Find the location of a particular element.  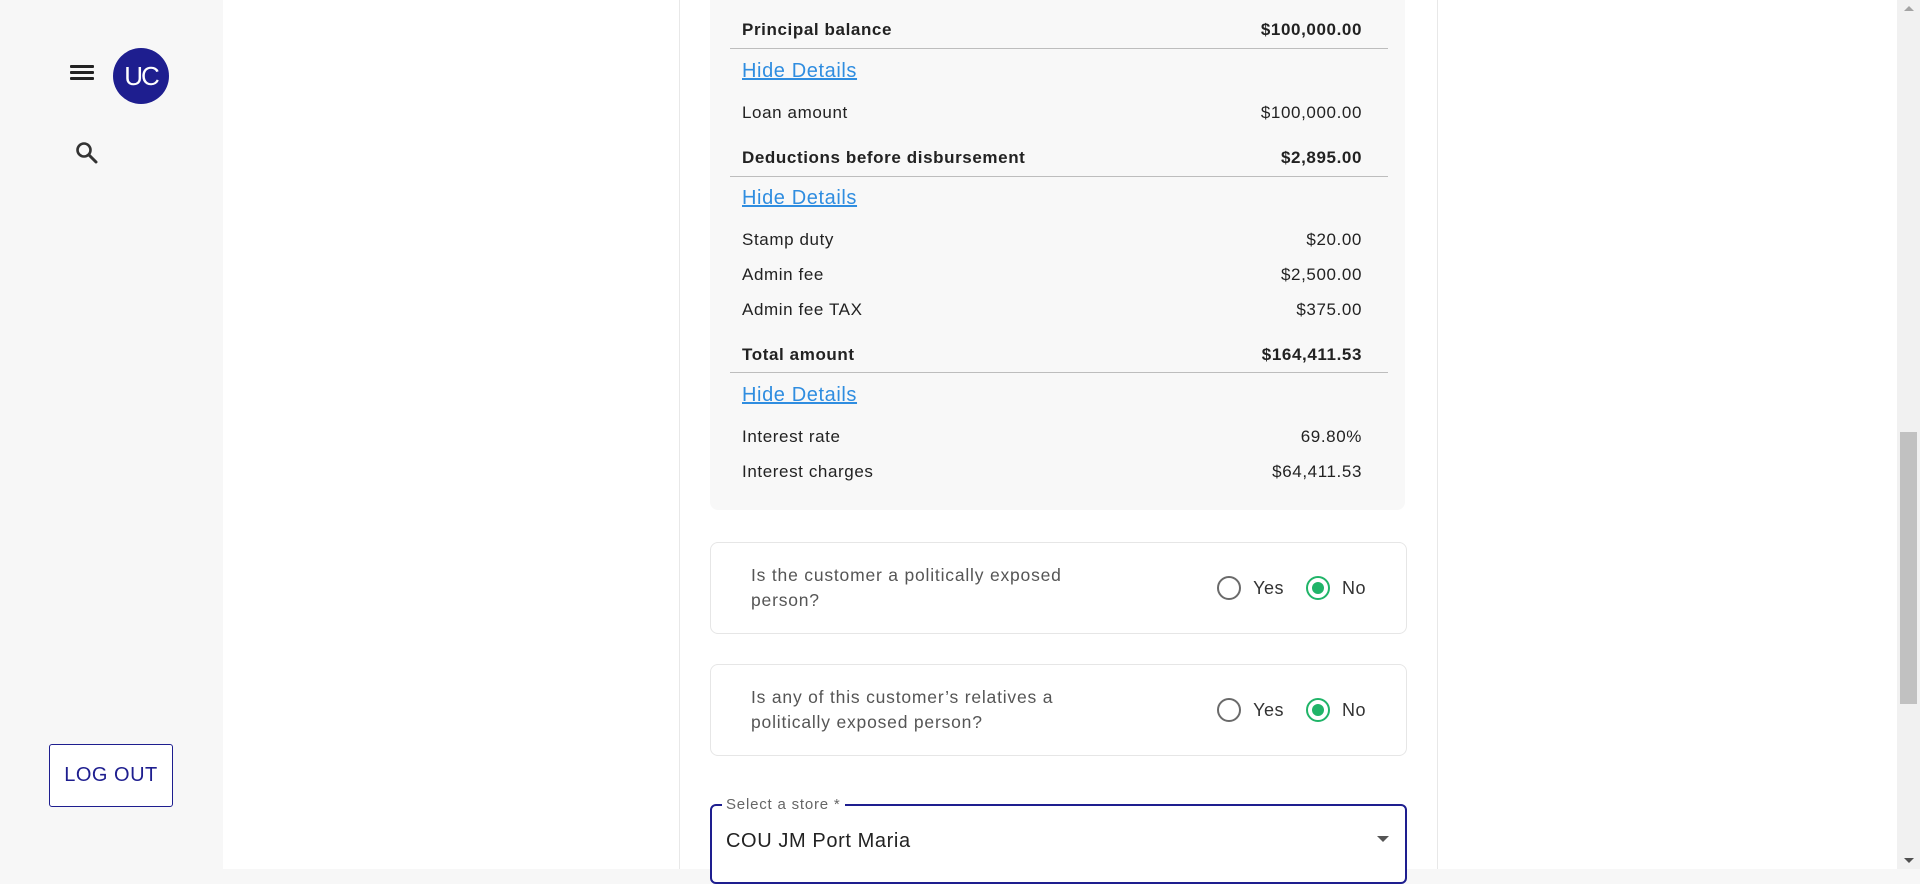

total-amount-value: $164,411.53 is located at coordinates (1311, 354).